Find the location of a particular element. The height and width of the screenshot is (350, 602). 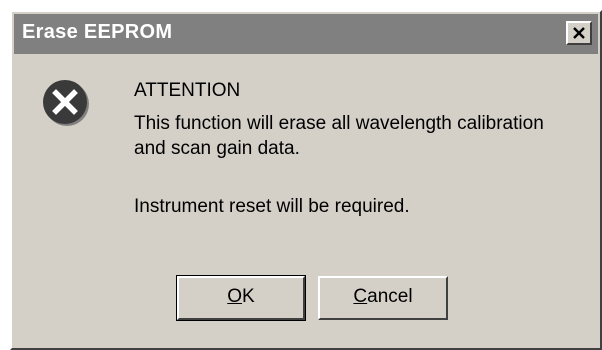

ok-mnemonic: O is located at coordinates (235, 296).